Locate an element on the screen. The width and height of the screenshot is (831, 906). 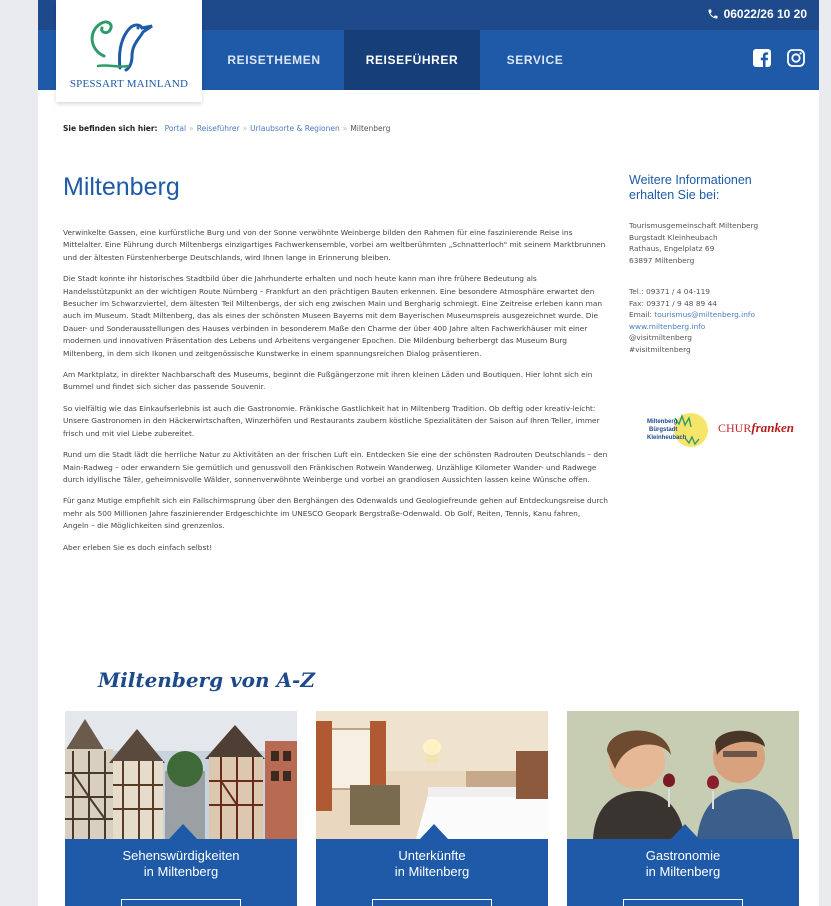
phone-link: 06022/26 10 20 is located at coordinates (757, 14).